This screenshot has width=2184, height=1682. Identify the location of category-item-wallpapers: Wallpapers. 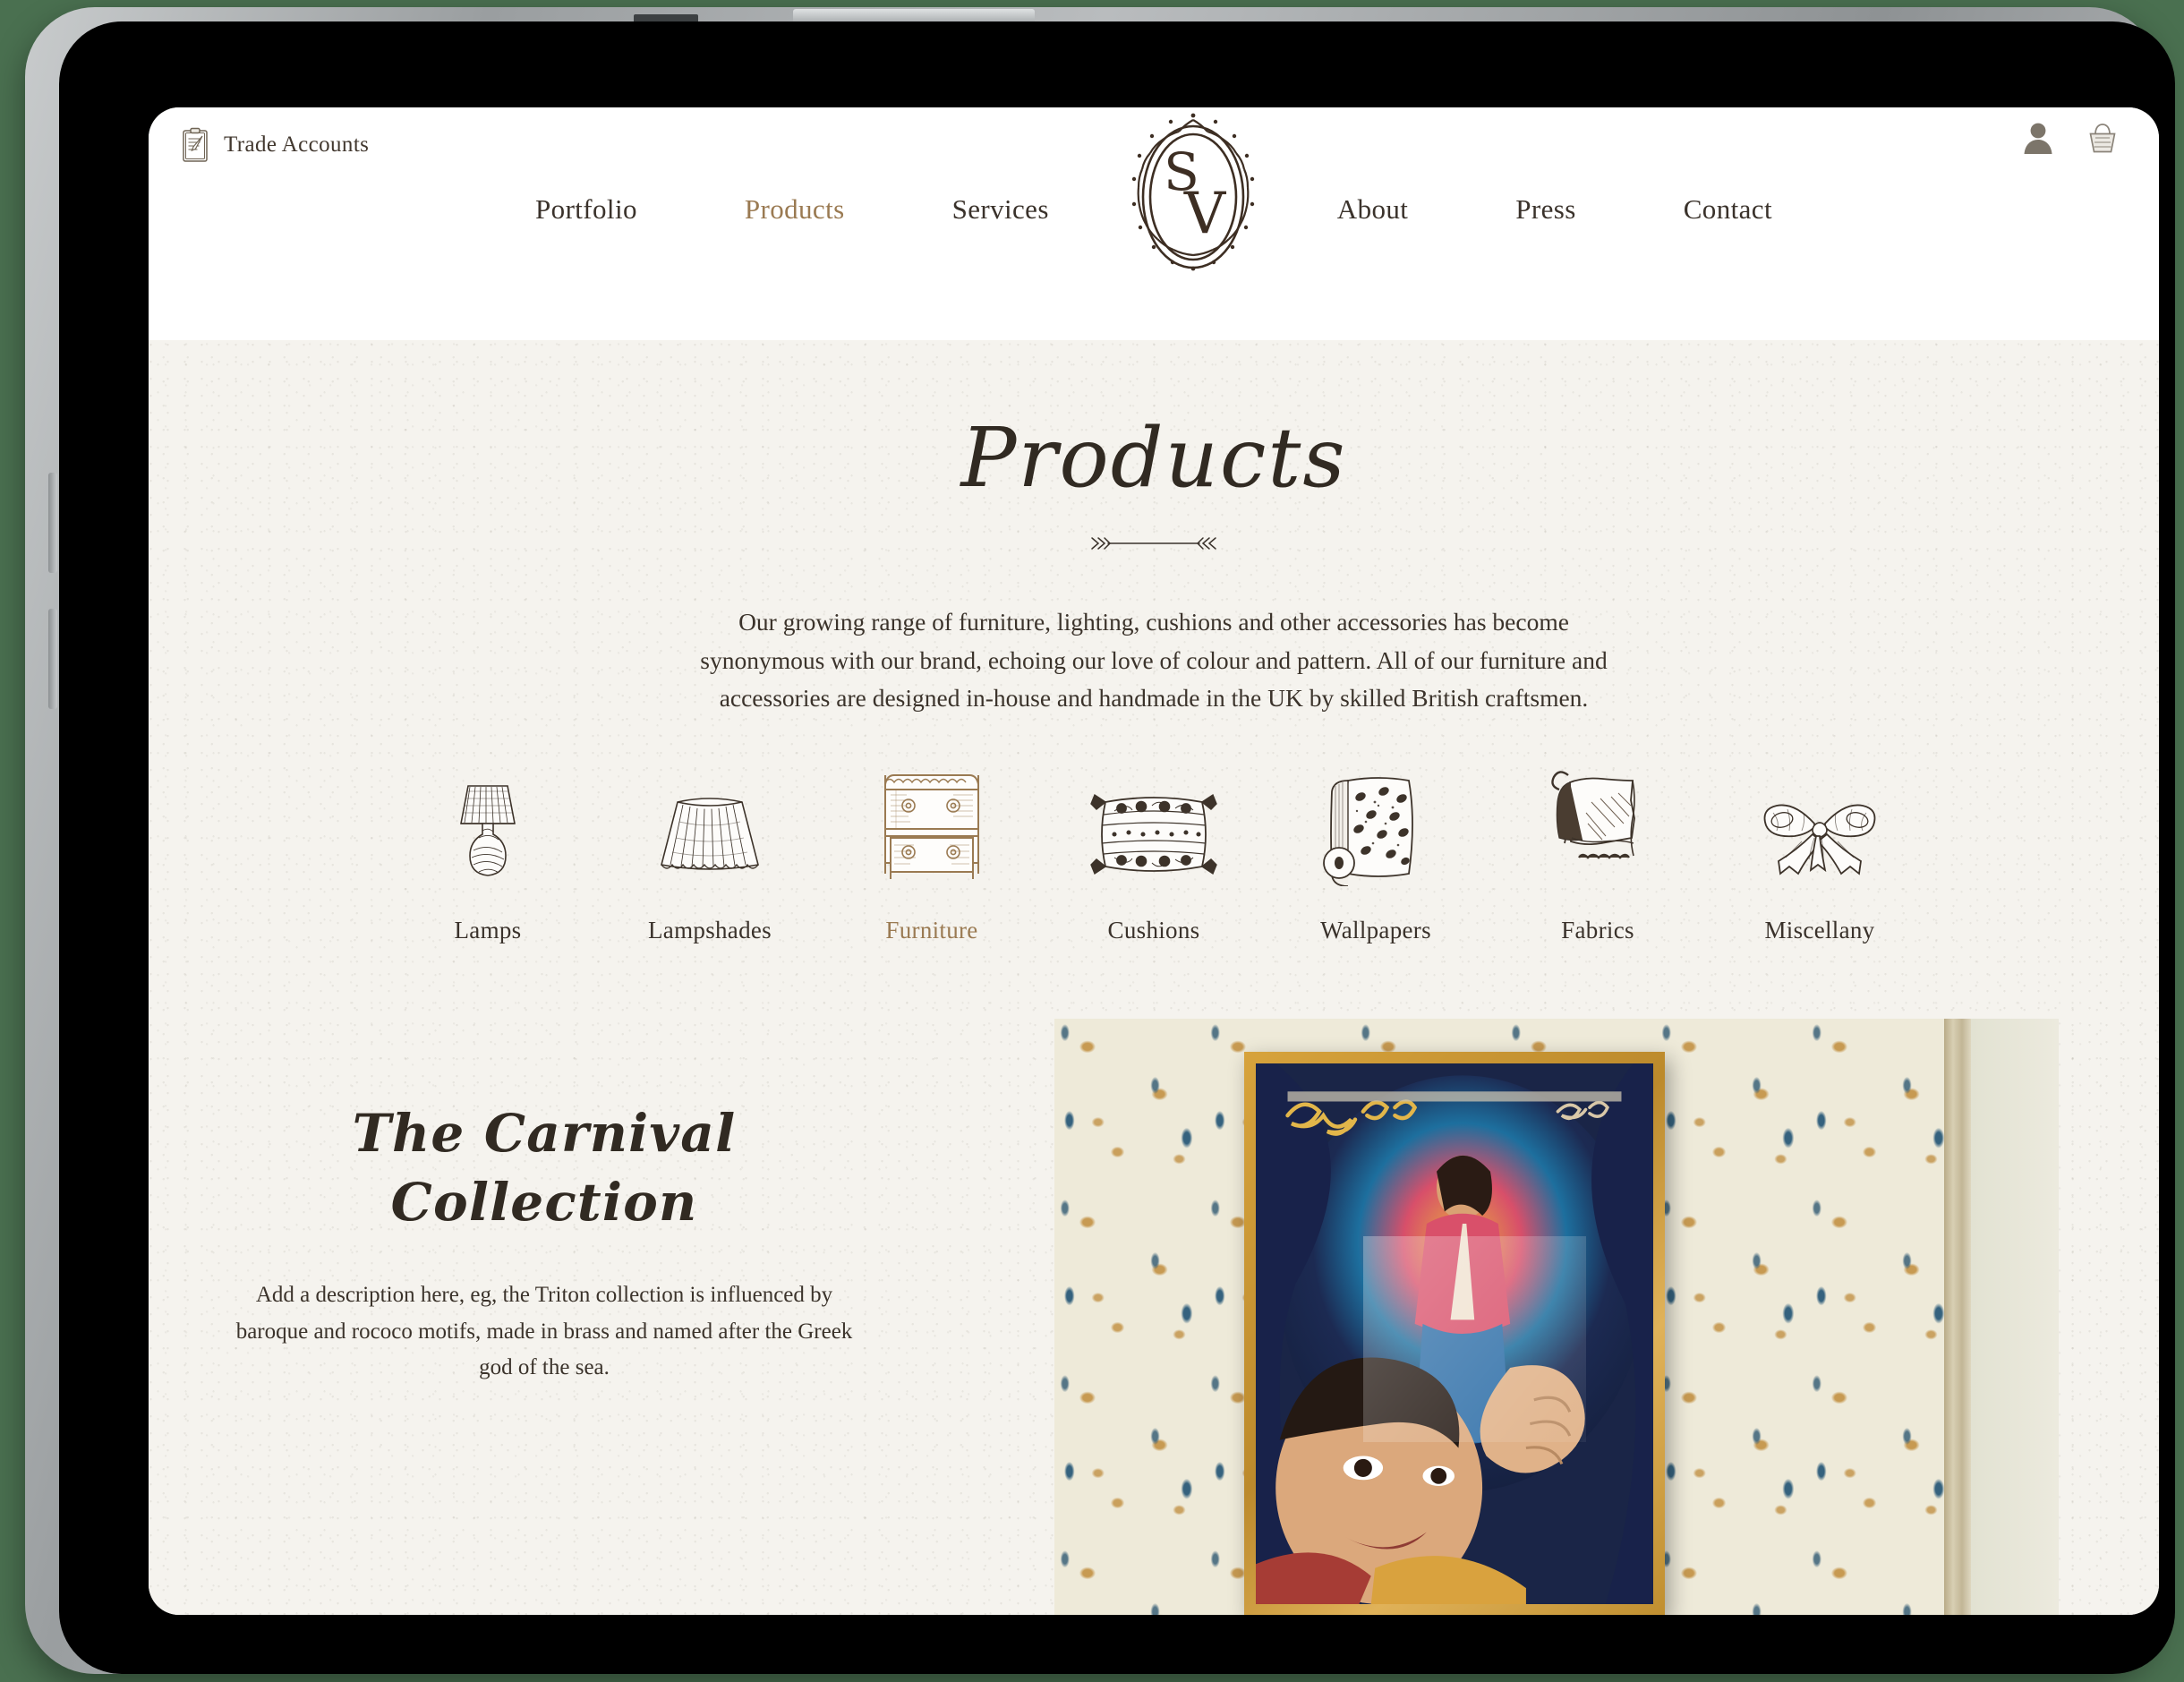
(1376, 852).